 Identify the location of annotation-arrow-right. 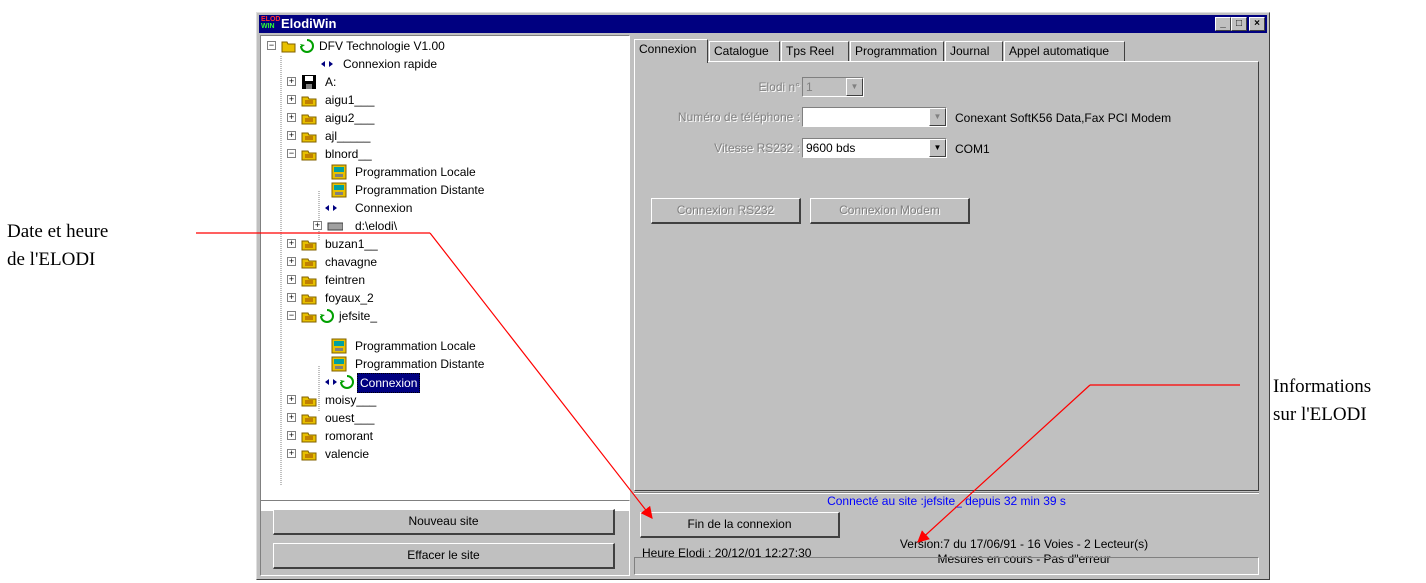
(1004, 463).